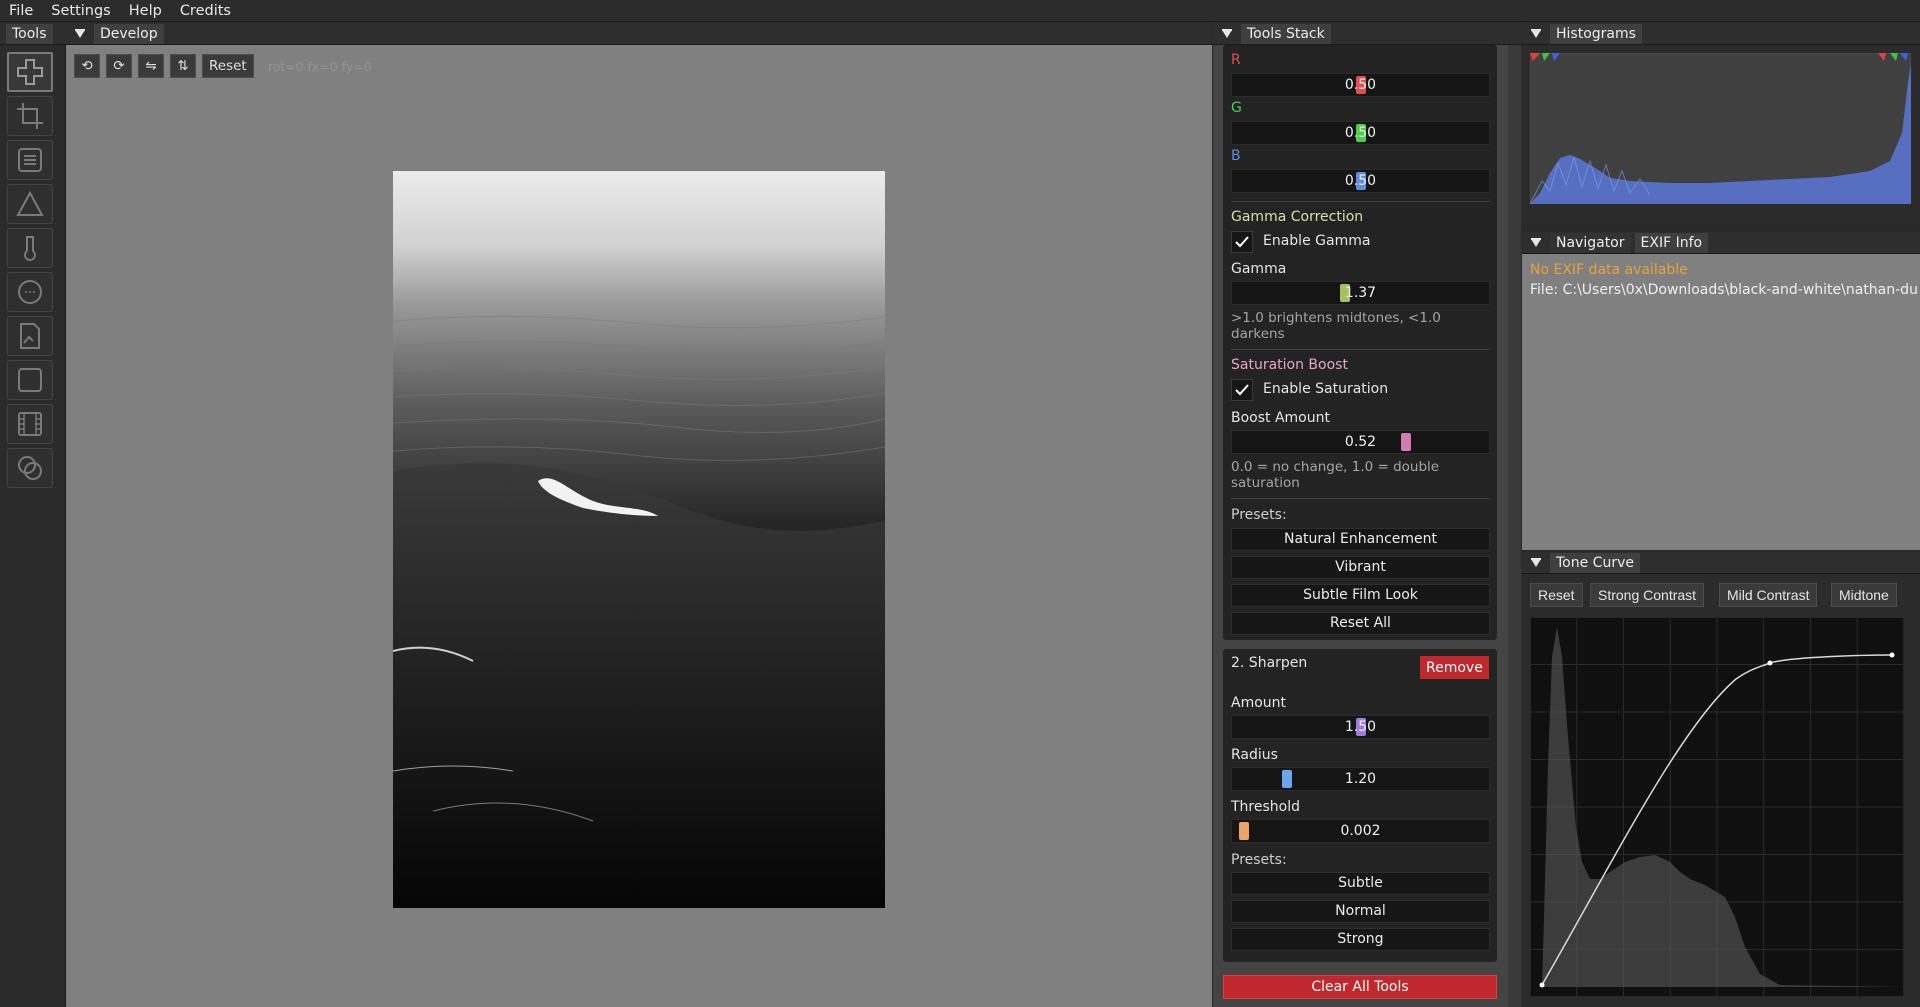 The image size is (1920, 1007). What do you see at coordinates (1336, 326) in the screenshot?
I see `gamma-hint: >1.0 brightens midtones, <1.0 darkens` at bounding box center [1336, 326].